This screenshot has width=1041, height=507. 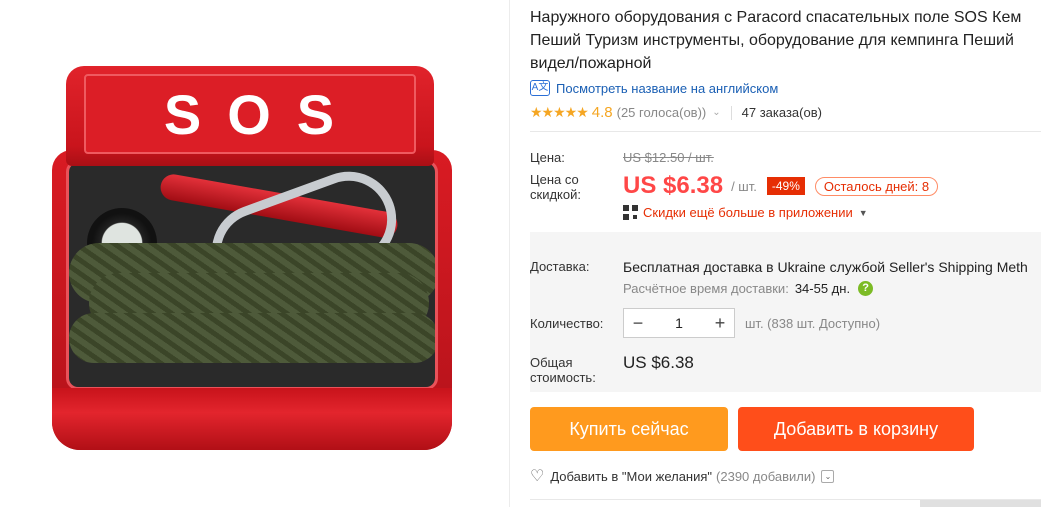 I want to click on heart-icon: ♡, so click(x=537, y=476).